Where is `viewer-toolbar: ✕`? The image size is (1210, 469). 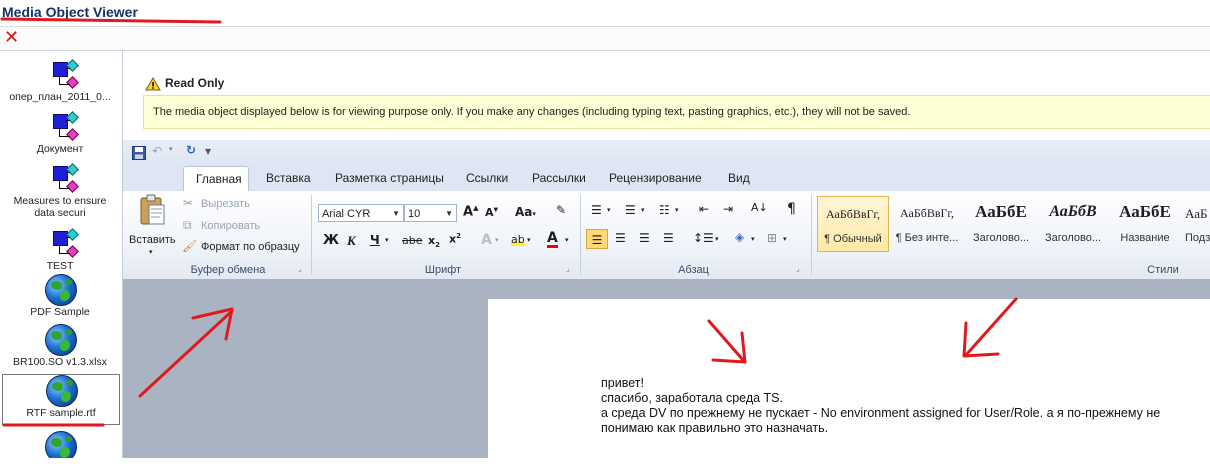 viewer-toolbar: ✕ is located at coordinates (605, 39).